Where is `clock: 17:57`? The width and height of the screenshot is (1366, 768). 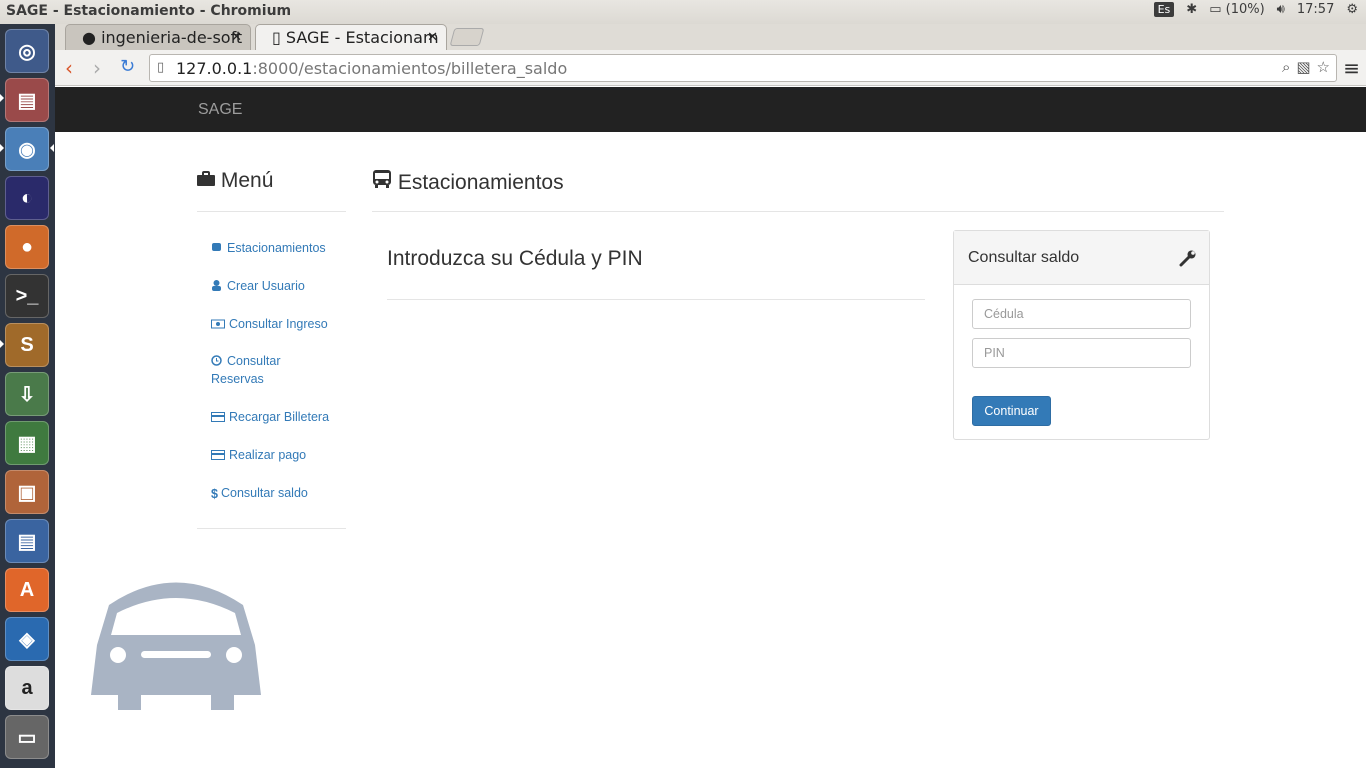
clock: 17:57 is located at coordinates (1315, 9).